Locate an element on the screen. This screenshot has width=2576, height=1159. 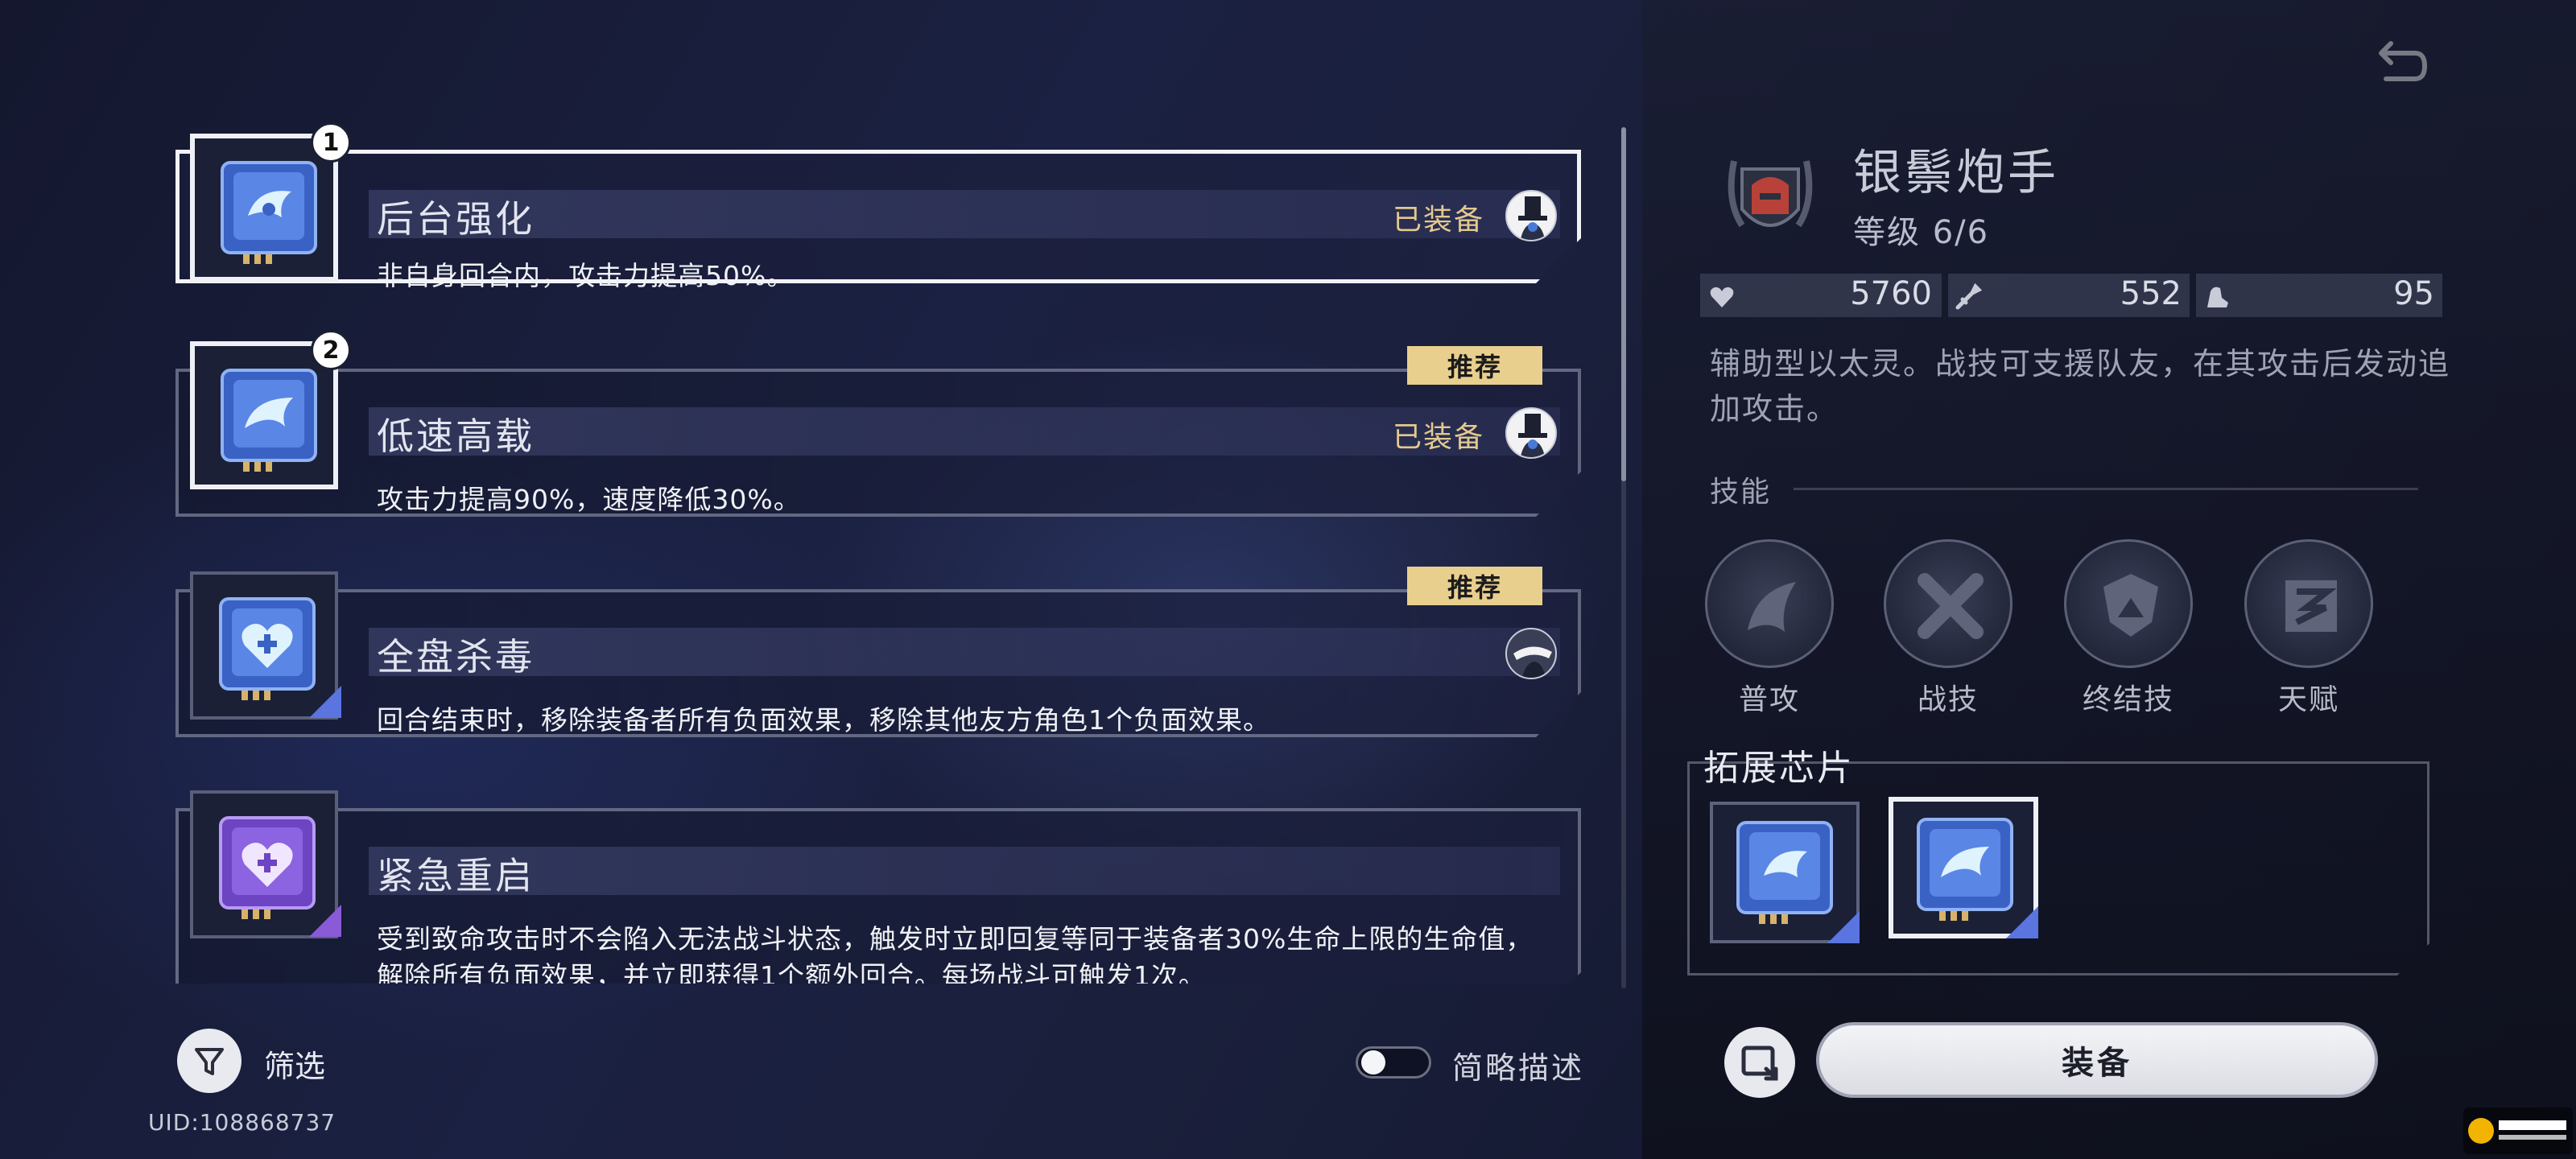
skill-ultimate: 终结技 is located at coordinates (2128, 627).